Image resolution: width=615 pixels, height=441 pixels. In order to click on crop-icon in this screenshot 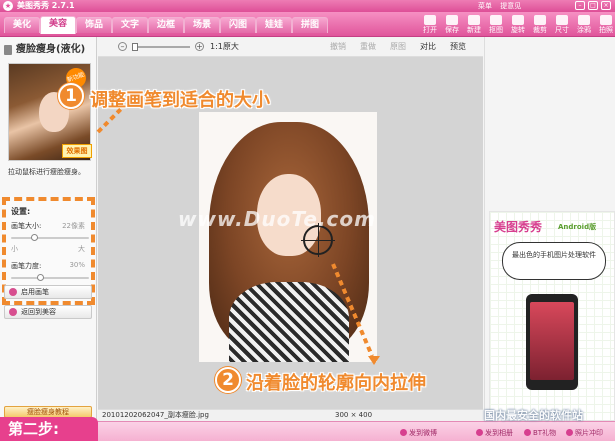, I will do `click(540, 20)`.